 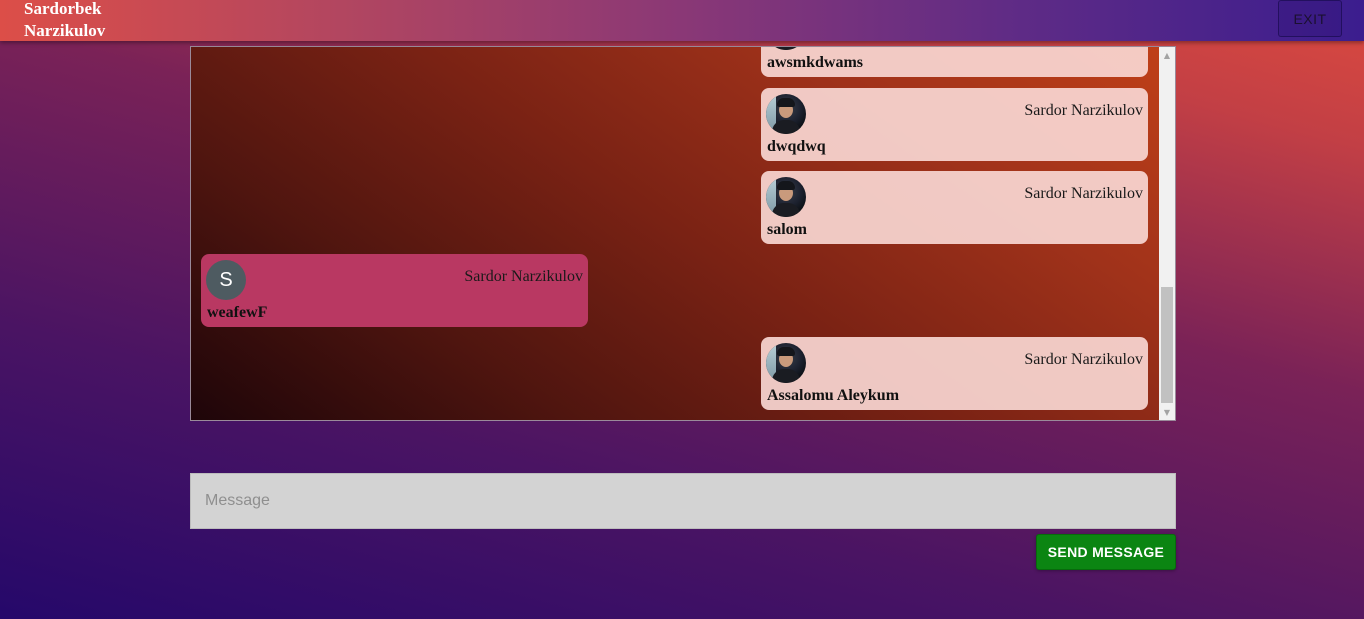 What do you see at coordinates (1167, 345) in the screenshot?
I see `scroll-thumb` at bounding box center [1167, 345].